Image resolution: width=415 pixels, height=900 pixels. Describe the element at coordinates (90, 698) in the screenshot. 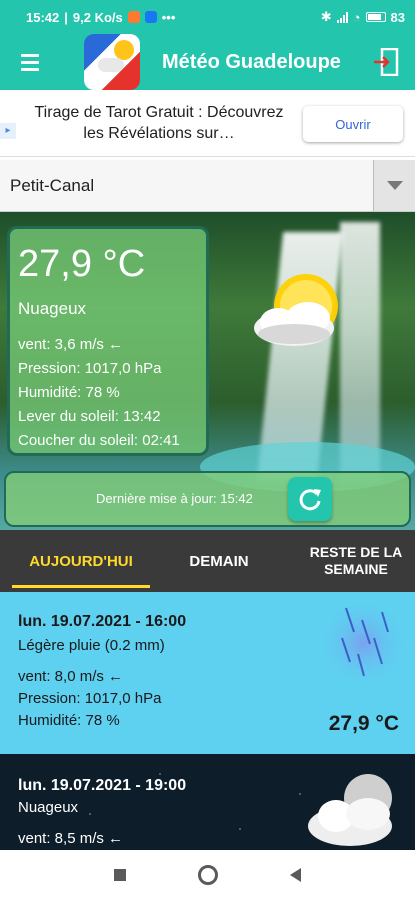

I see `forecast-pressure: Pression: 1017,0 hPa` at that location.